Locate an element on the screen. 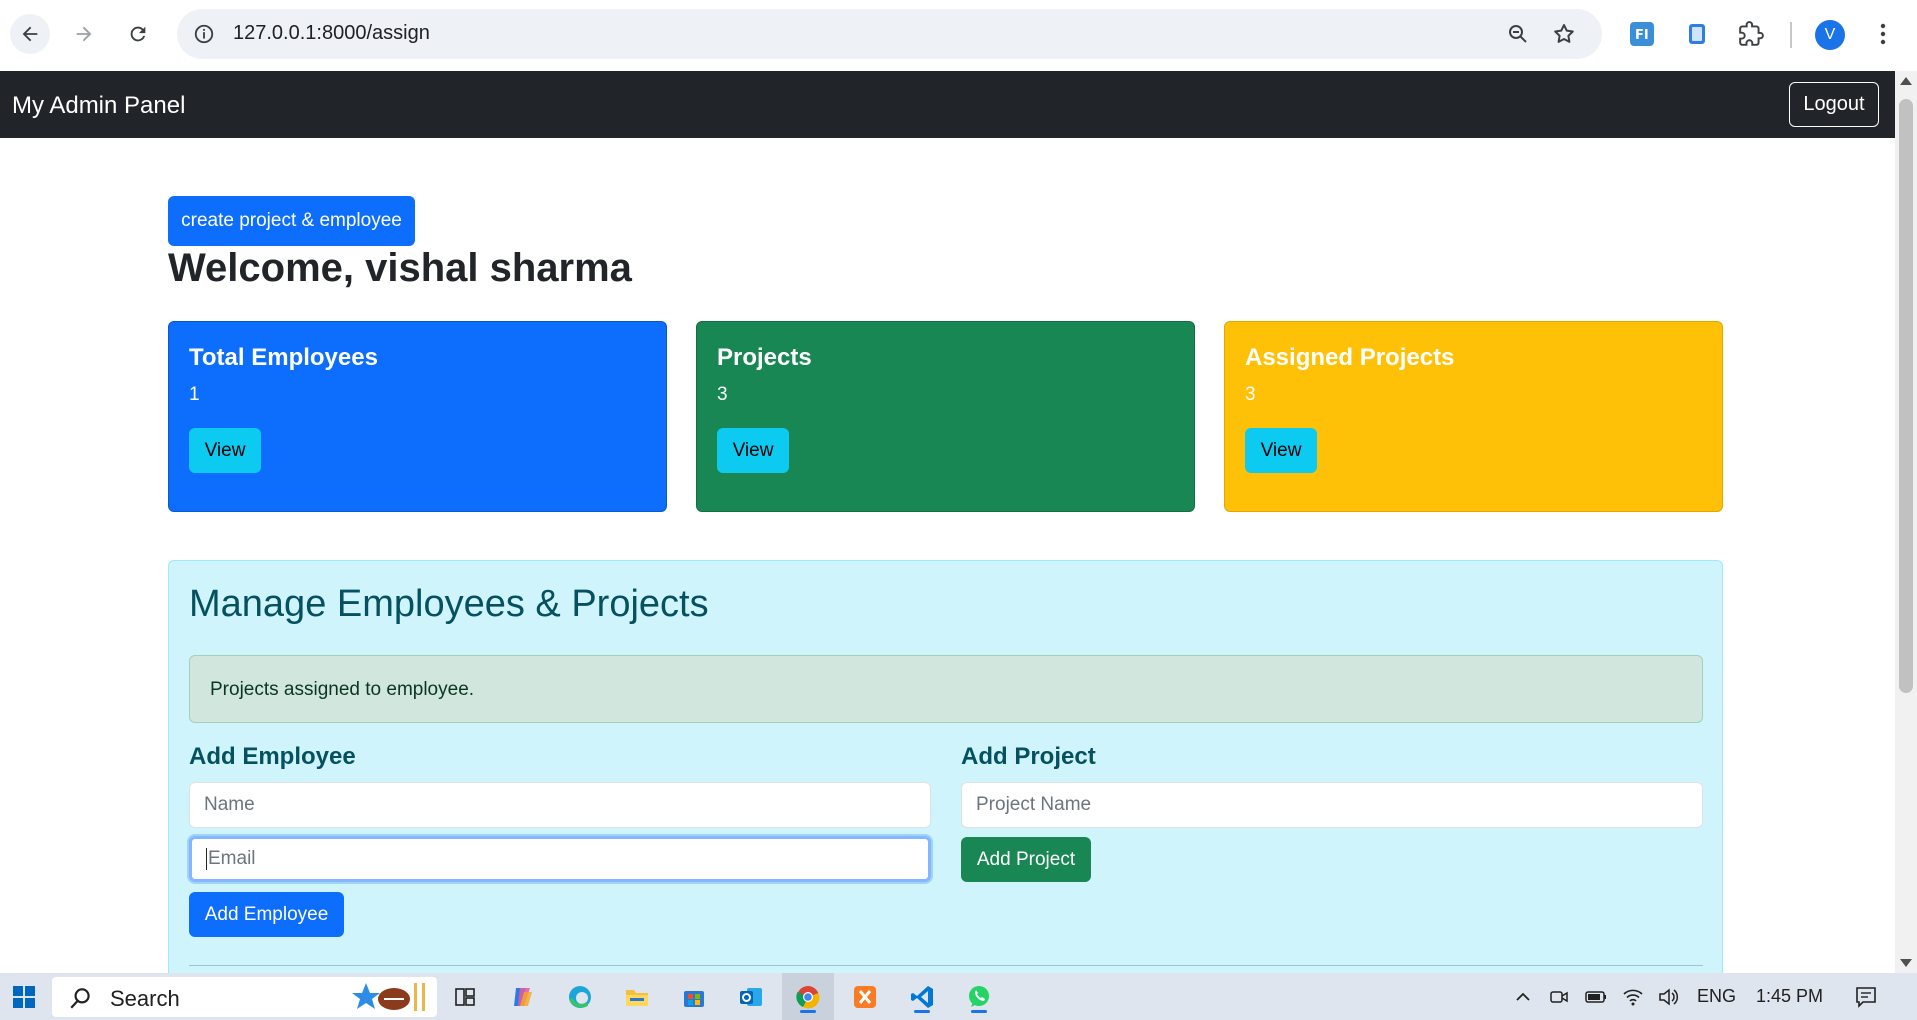 The image size is (1917, 1020). reload-icon is located at coordinates (138, 34).